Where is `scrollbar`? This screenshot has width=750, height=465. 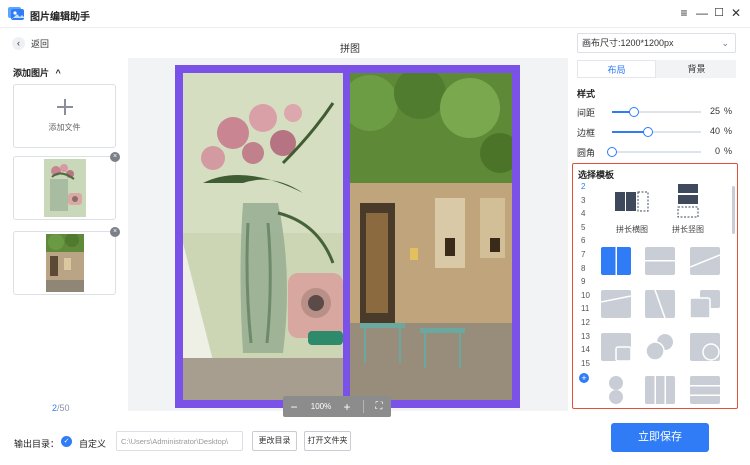
scrollbar is located at coordinates (733, 210).